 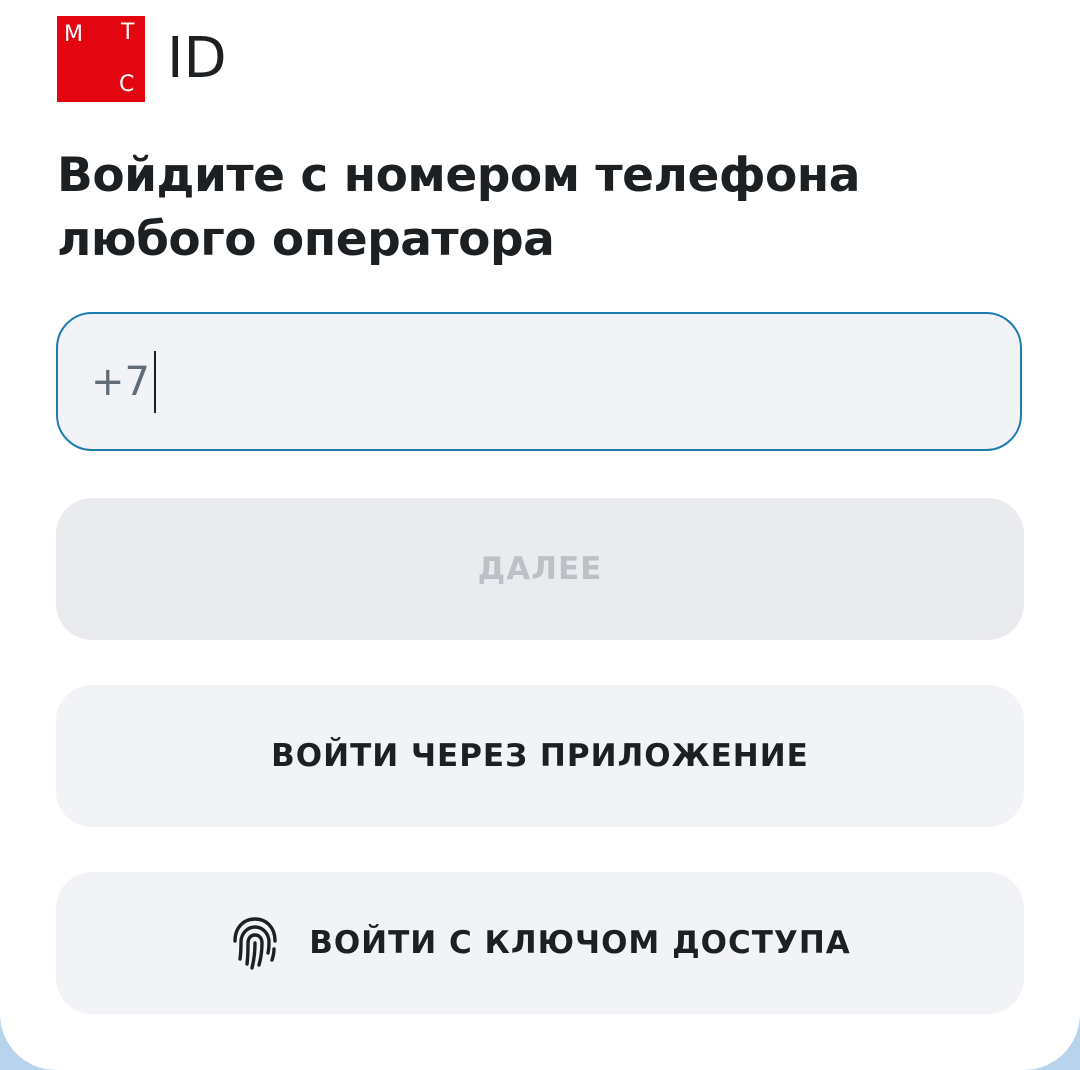 I want to click on app-login-button: ВОЙТИ ЧЕРЕЗ ПРИЛОЖЕНИЕ, so click(x=540, y=756).